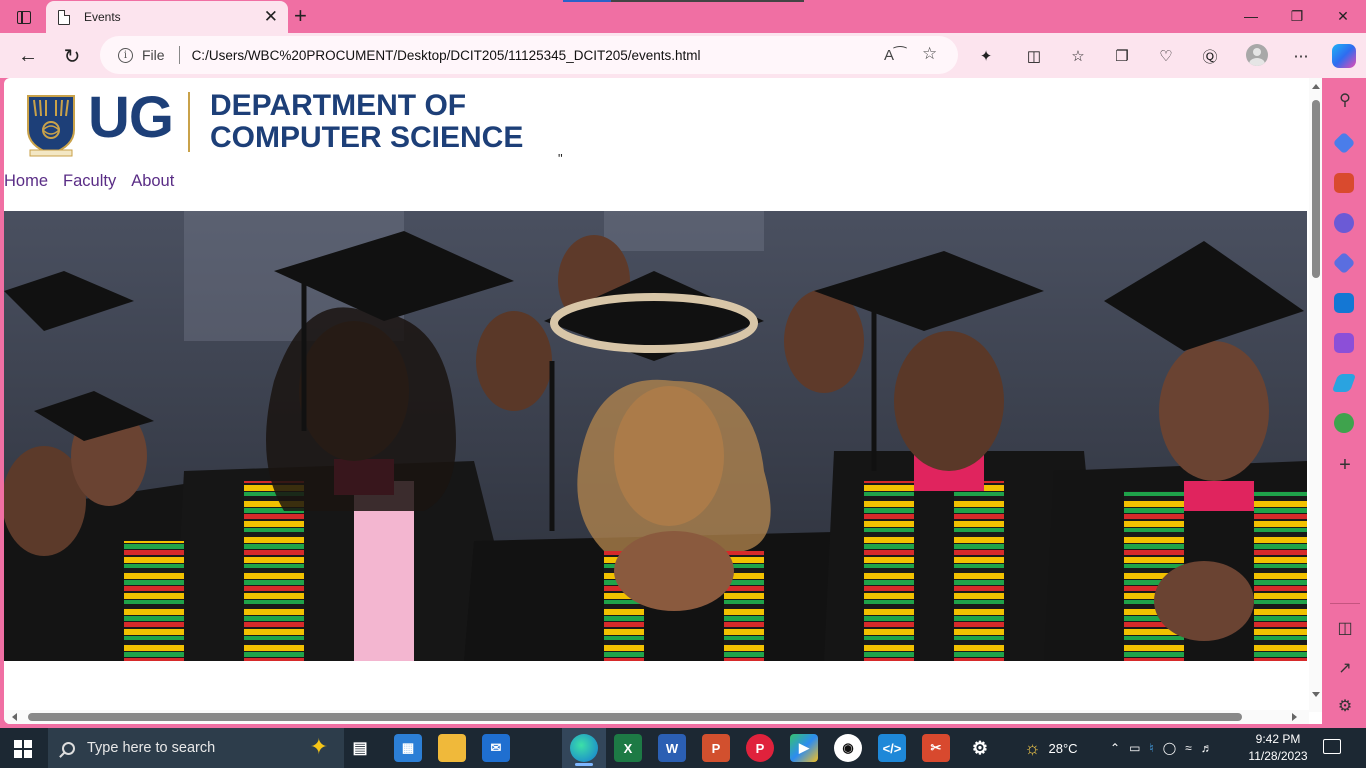  I want to click on notifications-icon, so click(1332, 746).